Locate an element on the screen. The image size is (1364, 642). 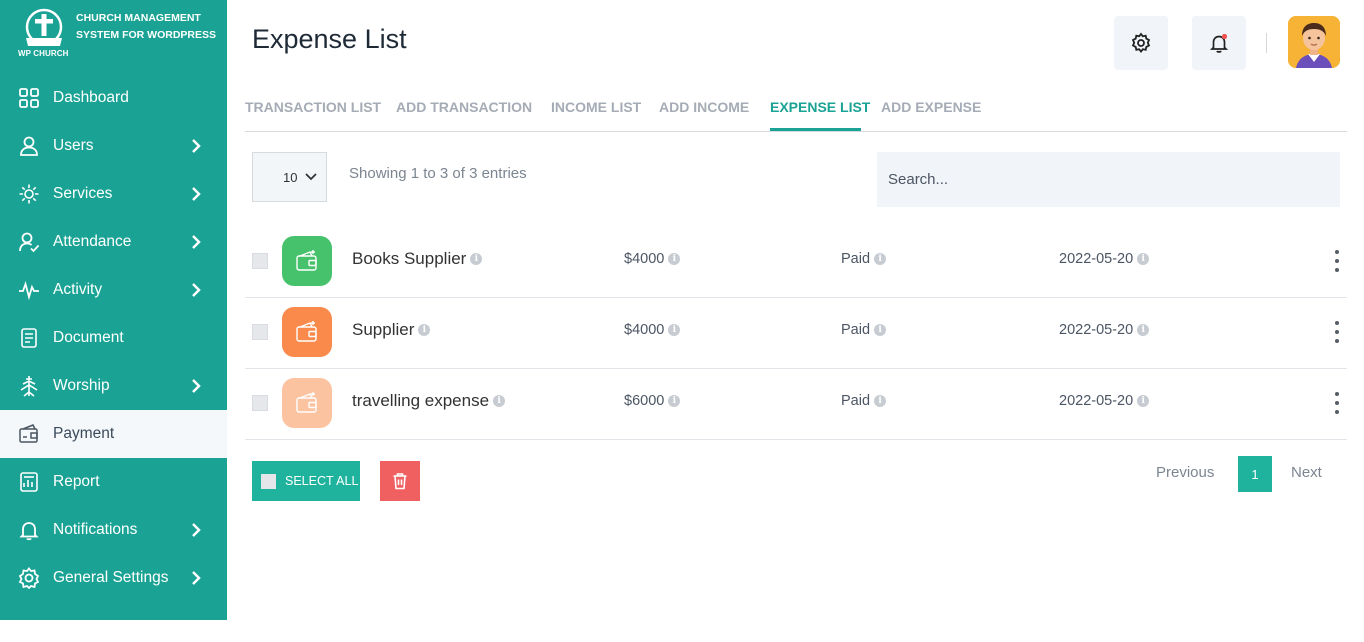
document-icon is located at coordinates (29, 338).